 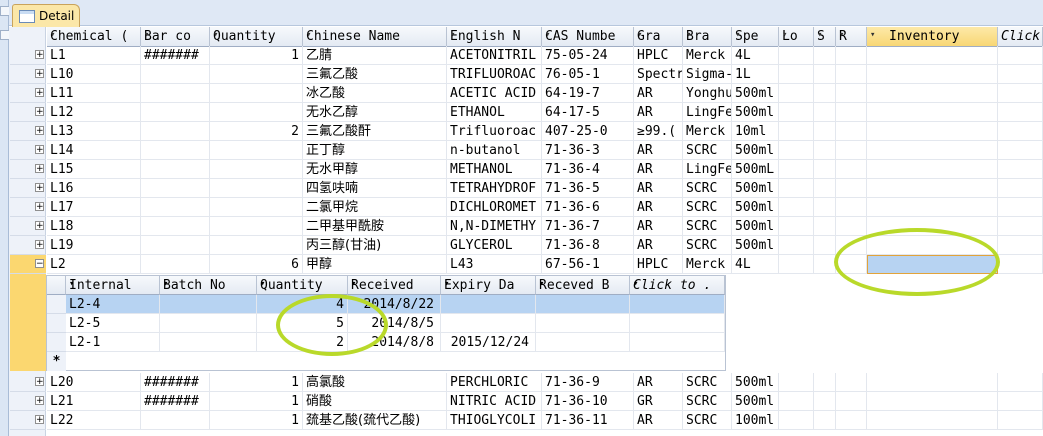 I want to click on column-header: S ▾, so click(x=825, y=37).